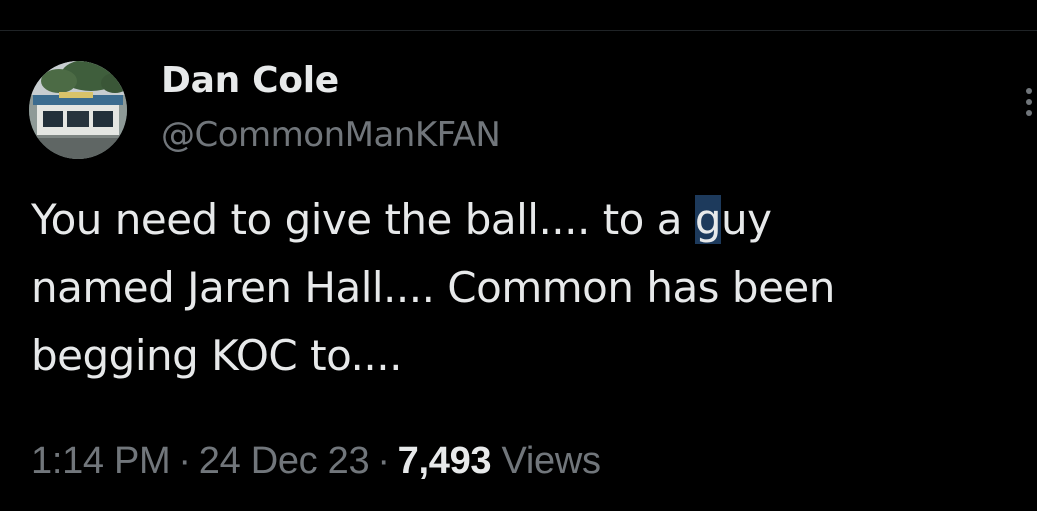 Image resolution: width=1037 pixels, height=511 pixels. Describe the element at coordinates (433, 287) in the screenshot. I see `tweet-text-line: named Jaren Hall.... Common has been` at that location.